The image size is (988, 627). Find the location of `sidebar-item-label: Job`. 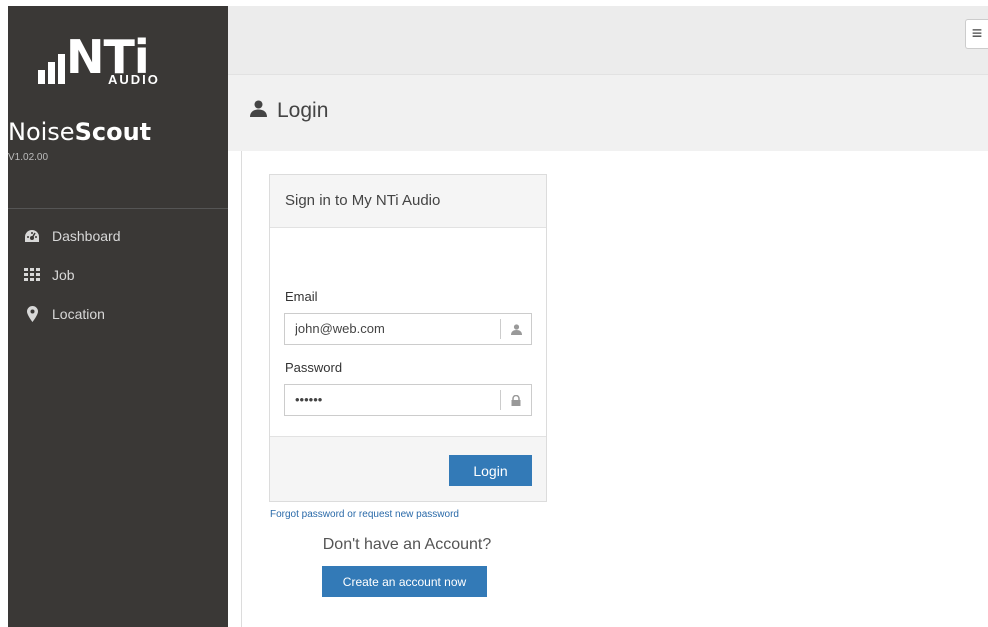

sidebar-item-label: Job is located at coordinates (63, 274).